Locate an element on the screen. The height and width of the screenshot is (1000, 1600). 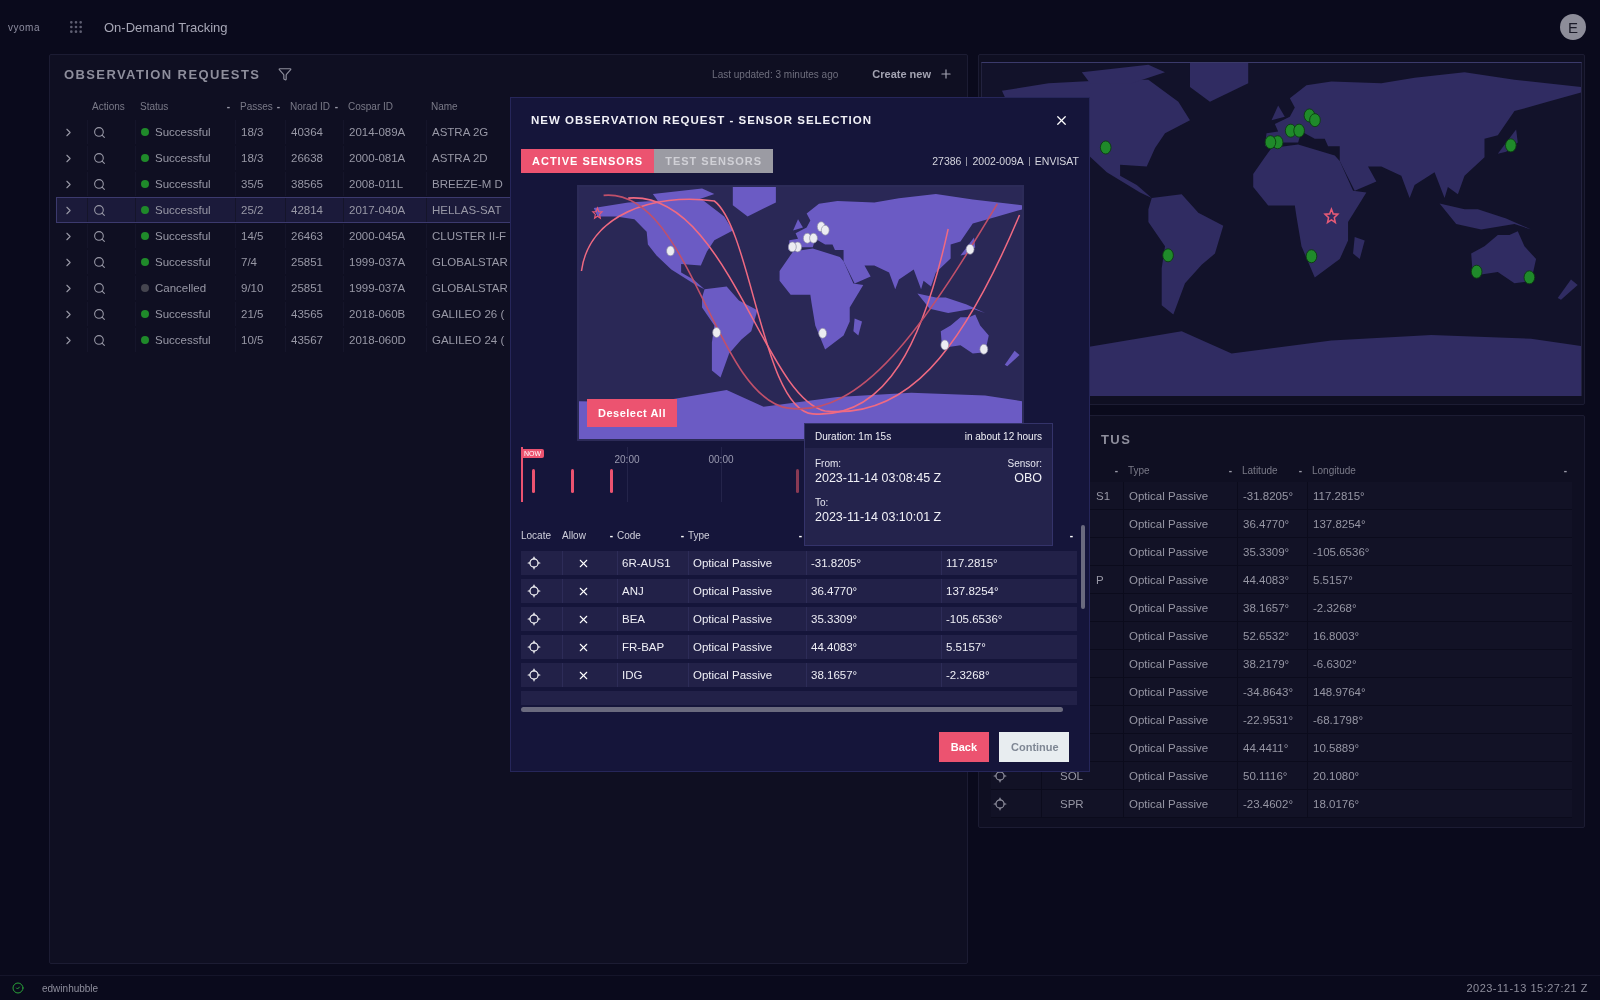
star-icon is located at coordinates (1331, 215).